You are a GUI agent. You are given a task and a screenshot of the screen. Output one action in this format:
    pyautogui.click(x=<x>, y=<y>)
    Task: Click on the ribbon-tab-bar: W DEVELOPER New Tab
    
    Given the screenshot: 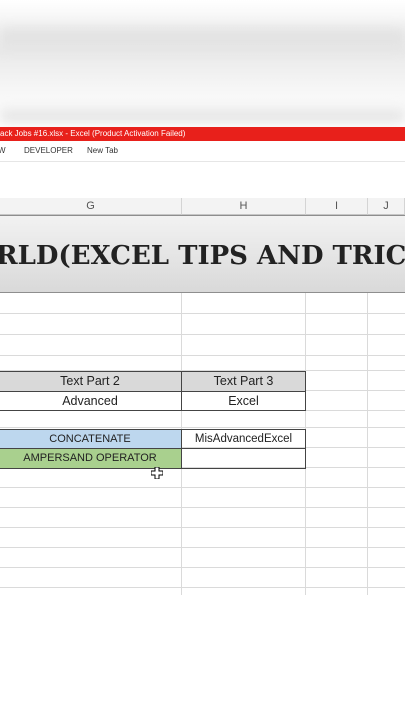 What is the action you would take?
    pyautogui.click(x=202, y=151)
    